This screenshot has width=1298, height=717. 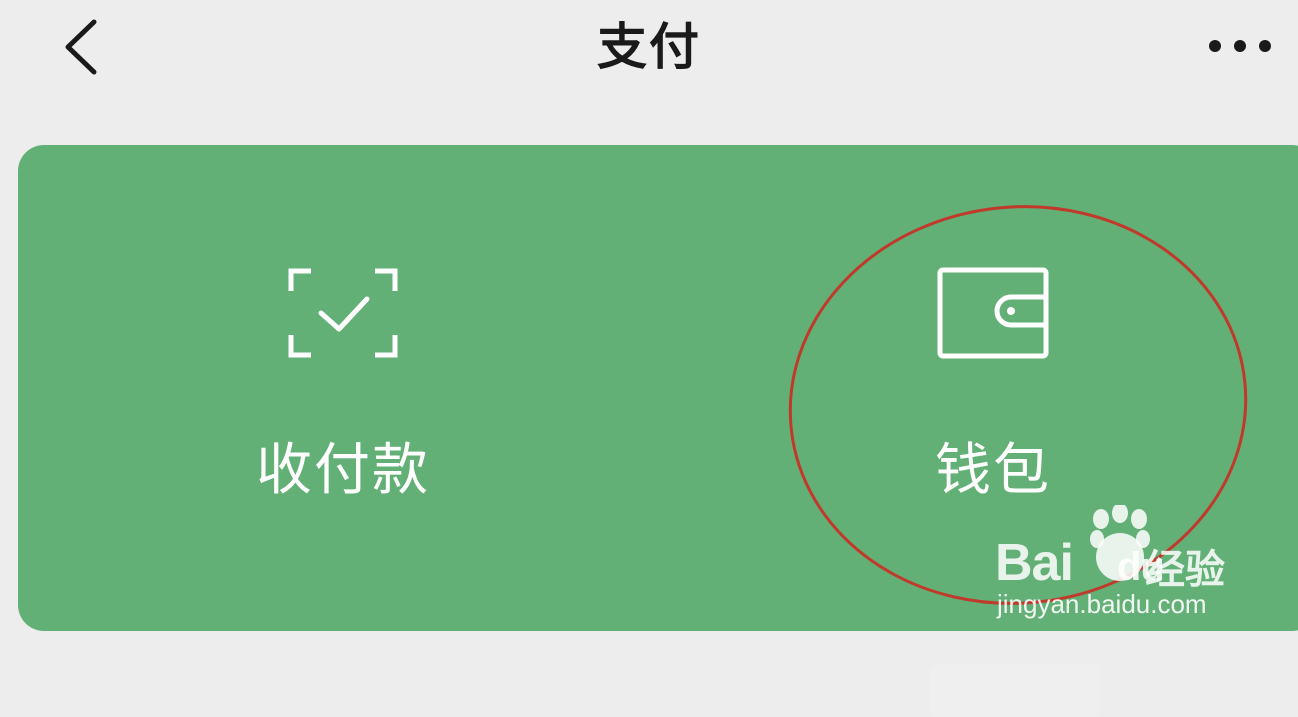 I want to click on wallet-label: 钱包, so click(x=993, y=470).